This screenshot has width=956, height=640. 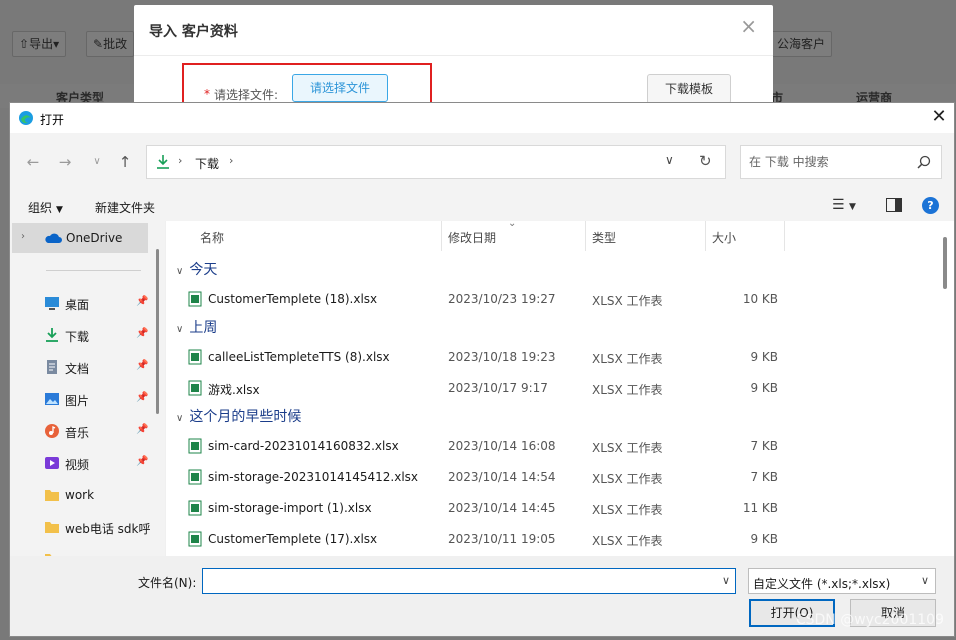 What do you see at coordinates (65, 163) in the screenshot?
I see `forward-arrow-icon: →` at bounding box center [65, 163].